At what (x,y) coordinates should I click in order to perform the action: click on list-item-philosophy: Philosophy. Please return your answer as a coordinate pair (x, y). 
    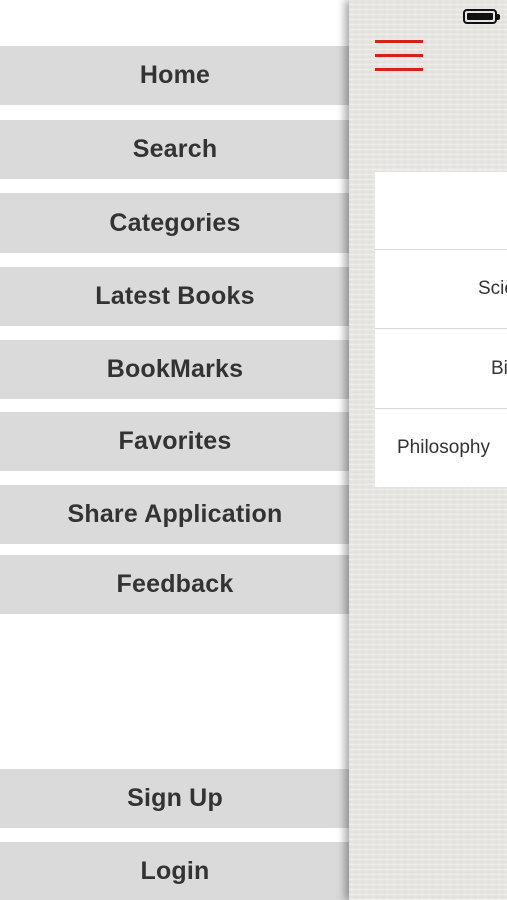
    Looking at the image, I should click on (441, 448).